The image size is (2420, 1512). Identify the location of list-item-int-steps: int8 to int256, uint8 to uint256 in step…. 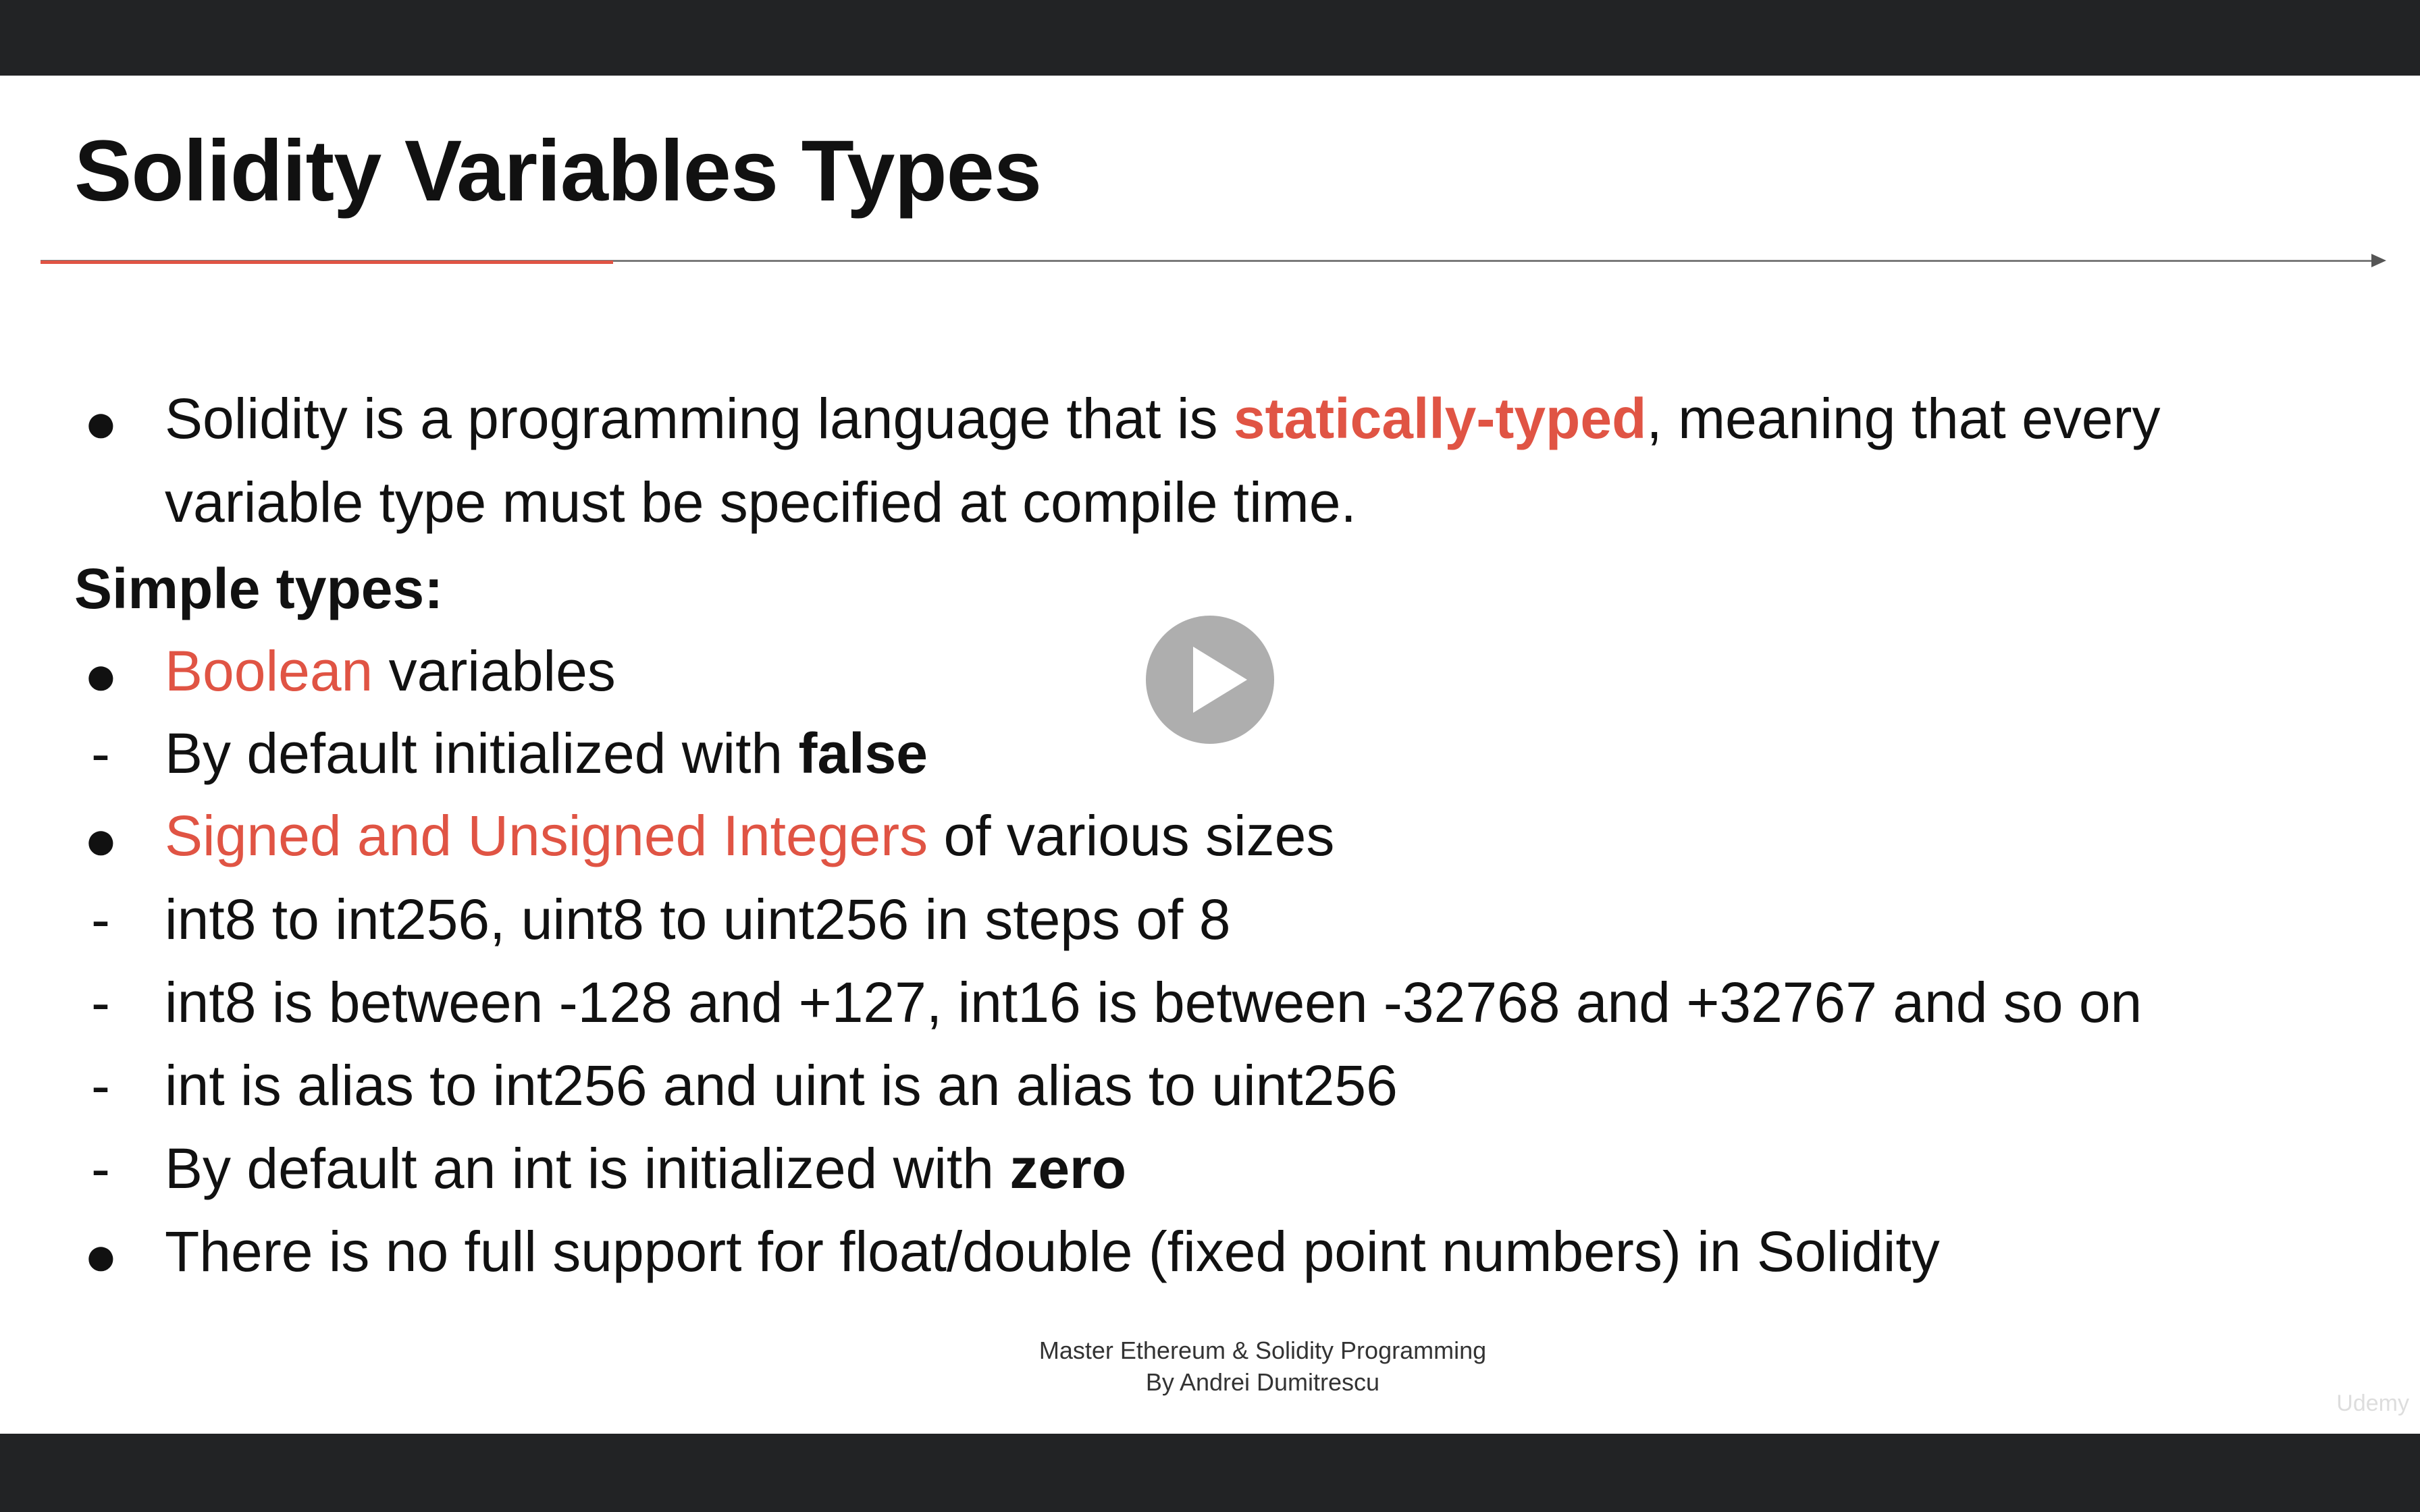
(698, 919).